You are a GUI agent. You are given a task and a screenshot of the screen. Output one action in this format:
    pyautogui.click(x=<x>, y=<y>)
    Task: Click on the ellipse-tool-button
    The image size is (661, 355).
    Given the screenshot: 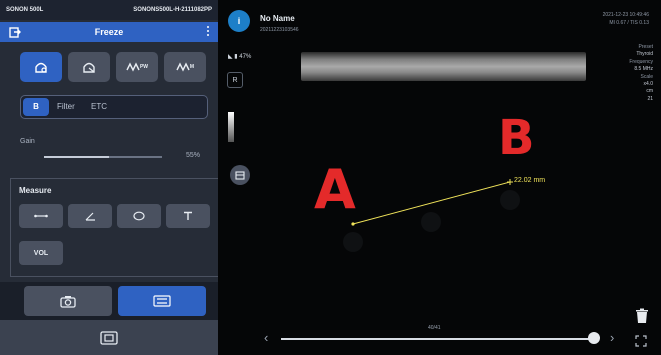 What is the action you would take?
    pyautogui.click(x=139, y=216)
    